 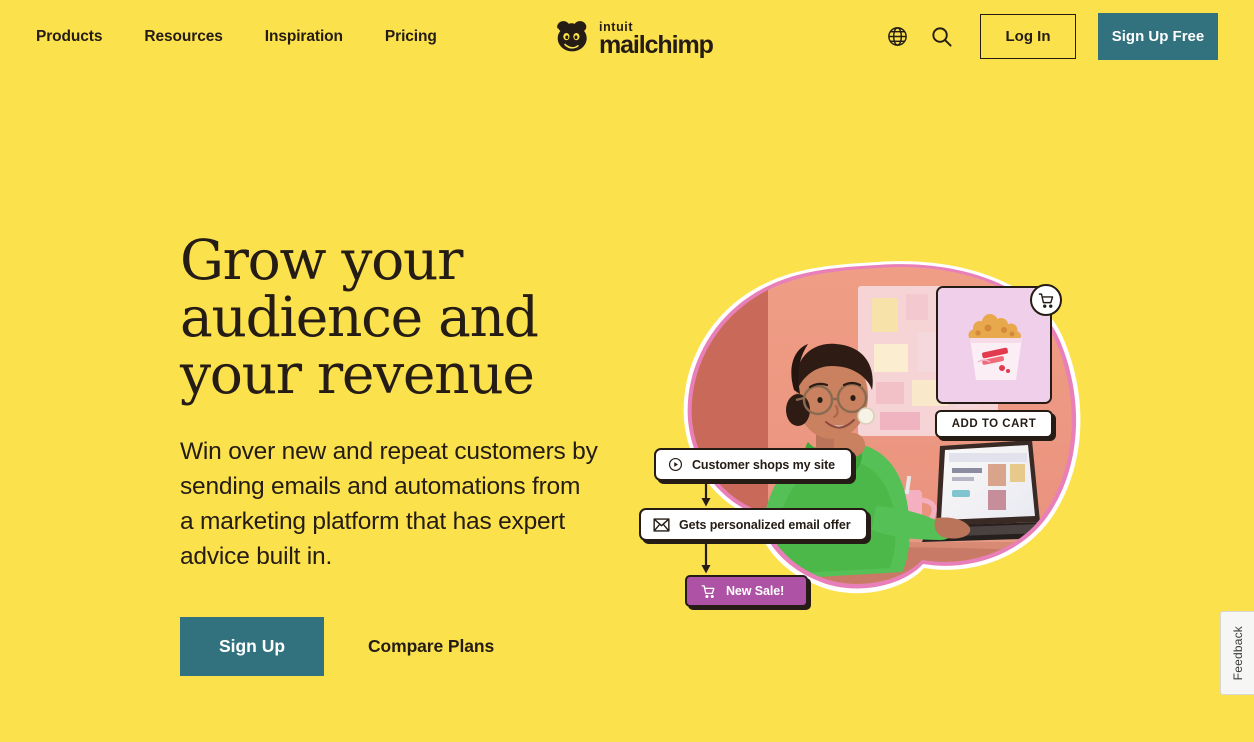 What do you see at coordinates (357, 374) in the screenshot?
I see `headline-line-3: your revenue` at bounding box center [357, 374].